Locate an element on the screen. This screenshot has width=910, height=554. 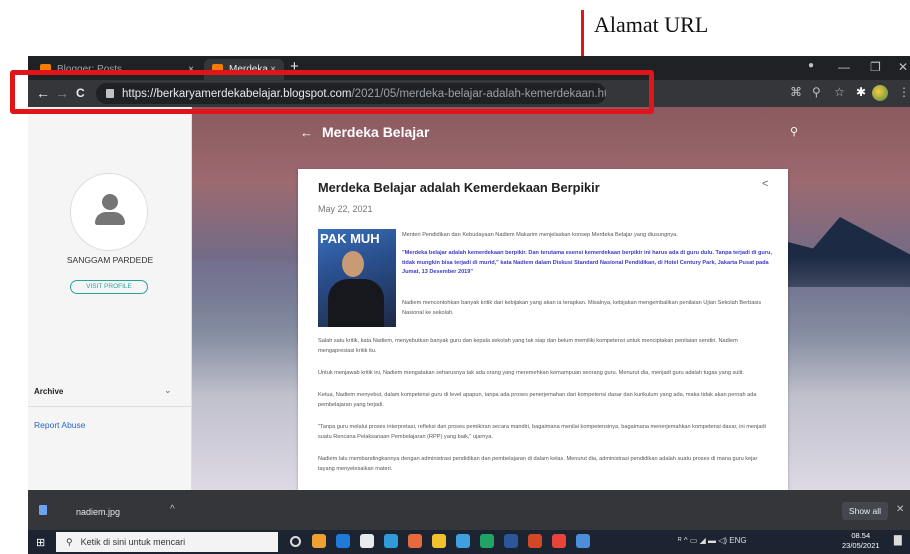
show-all-button: Show all is located at coordinates (865, 511).